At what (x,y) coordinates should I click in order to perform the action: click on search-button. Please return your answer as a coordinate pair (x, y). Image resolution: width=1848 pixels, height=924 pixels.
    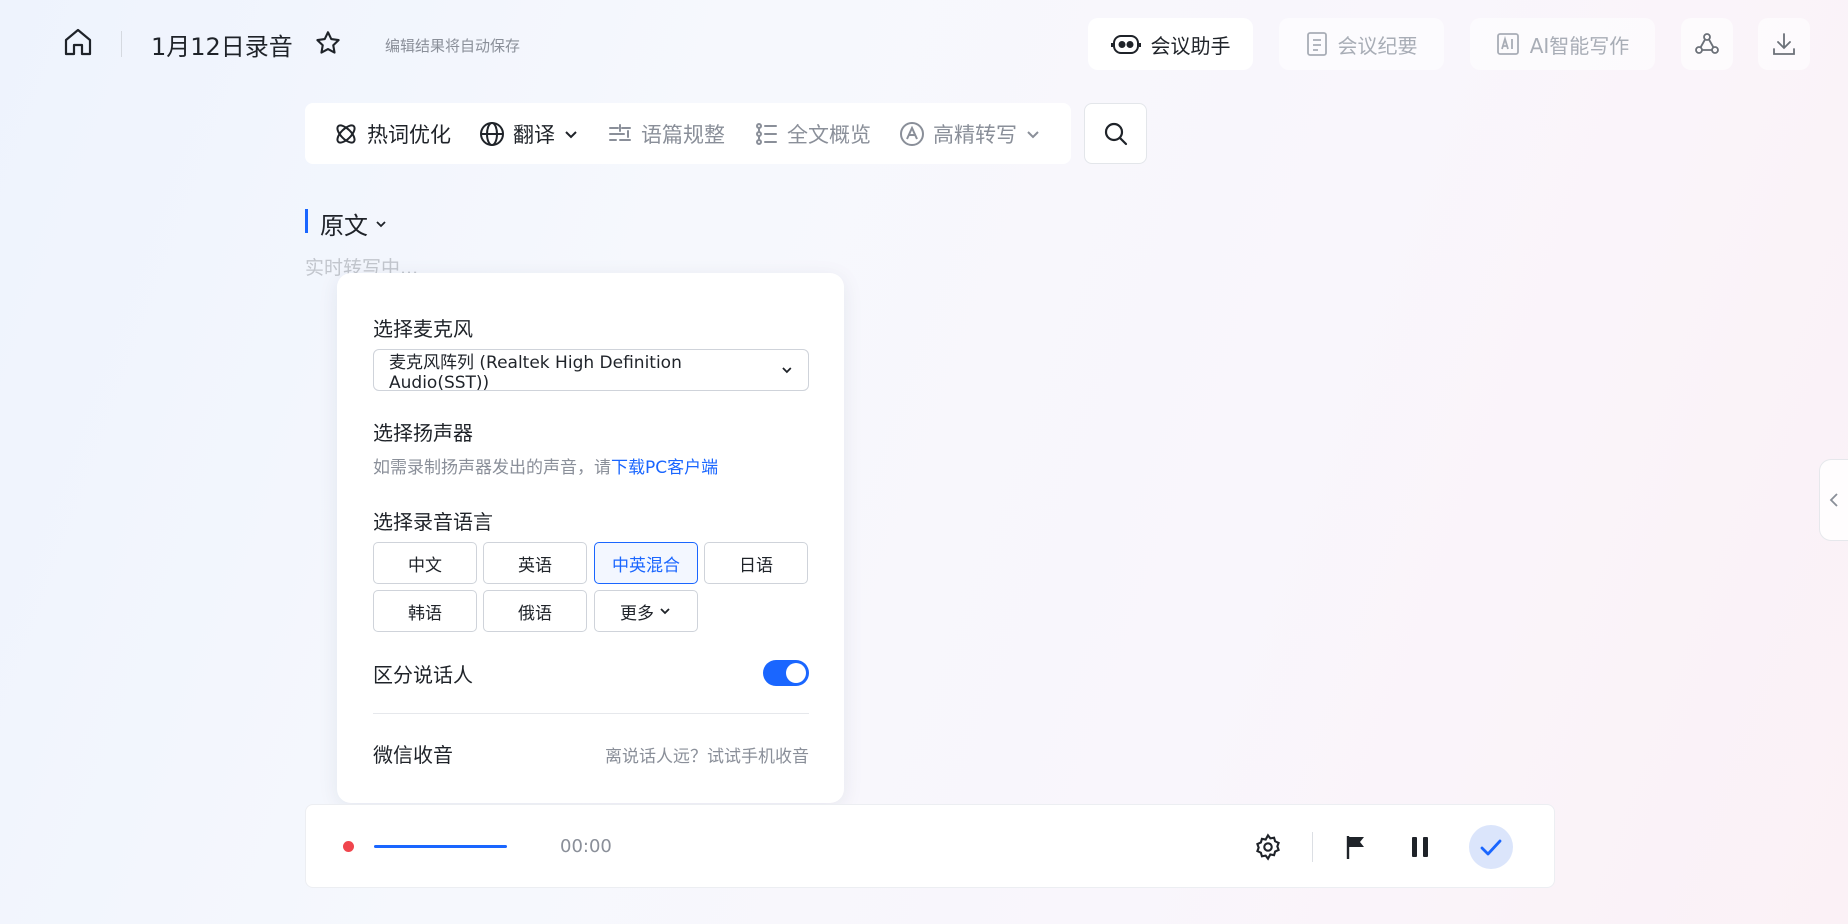
    Looking at the image, I should click on (1115, 133).